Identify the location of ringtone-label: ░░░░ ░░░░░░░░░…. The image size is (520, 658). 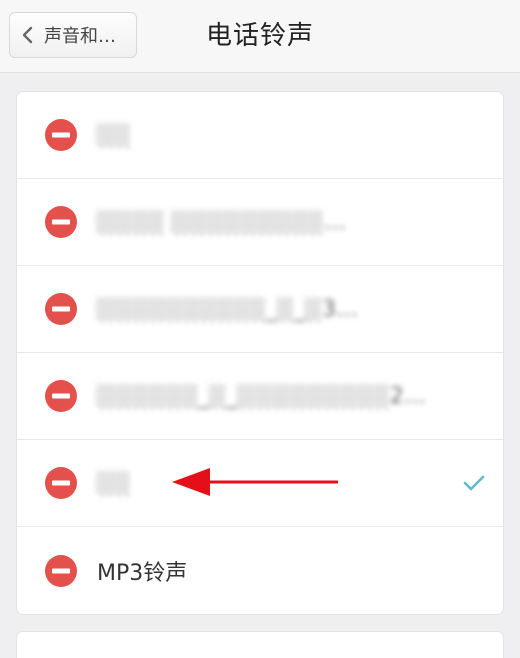
(221, 222).